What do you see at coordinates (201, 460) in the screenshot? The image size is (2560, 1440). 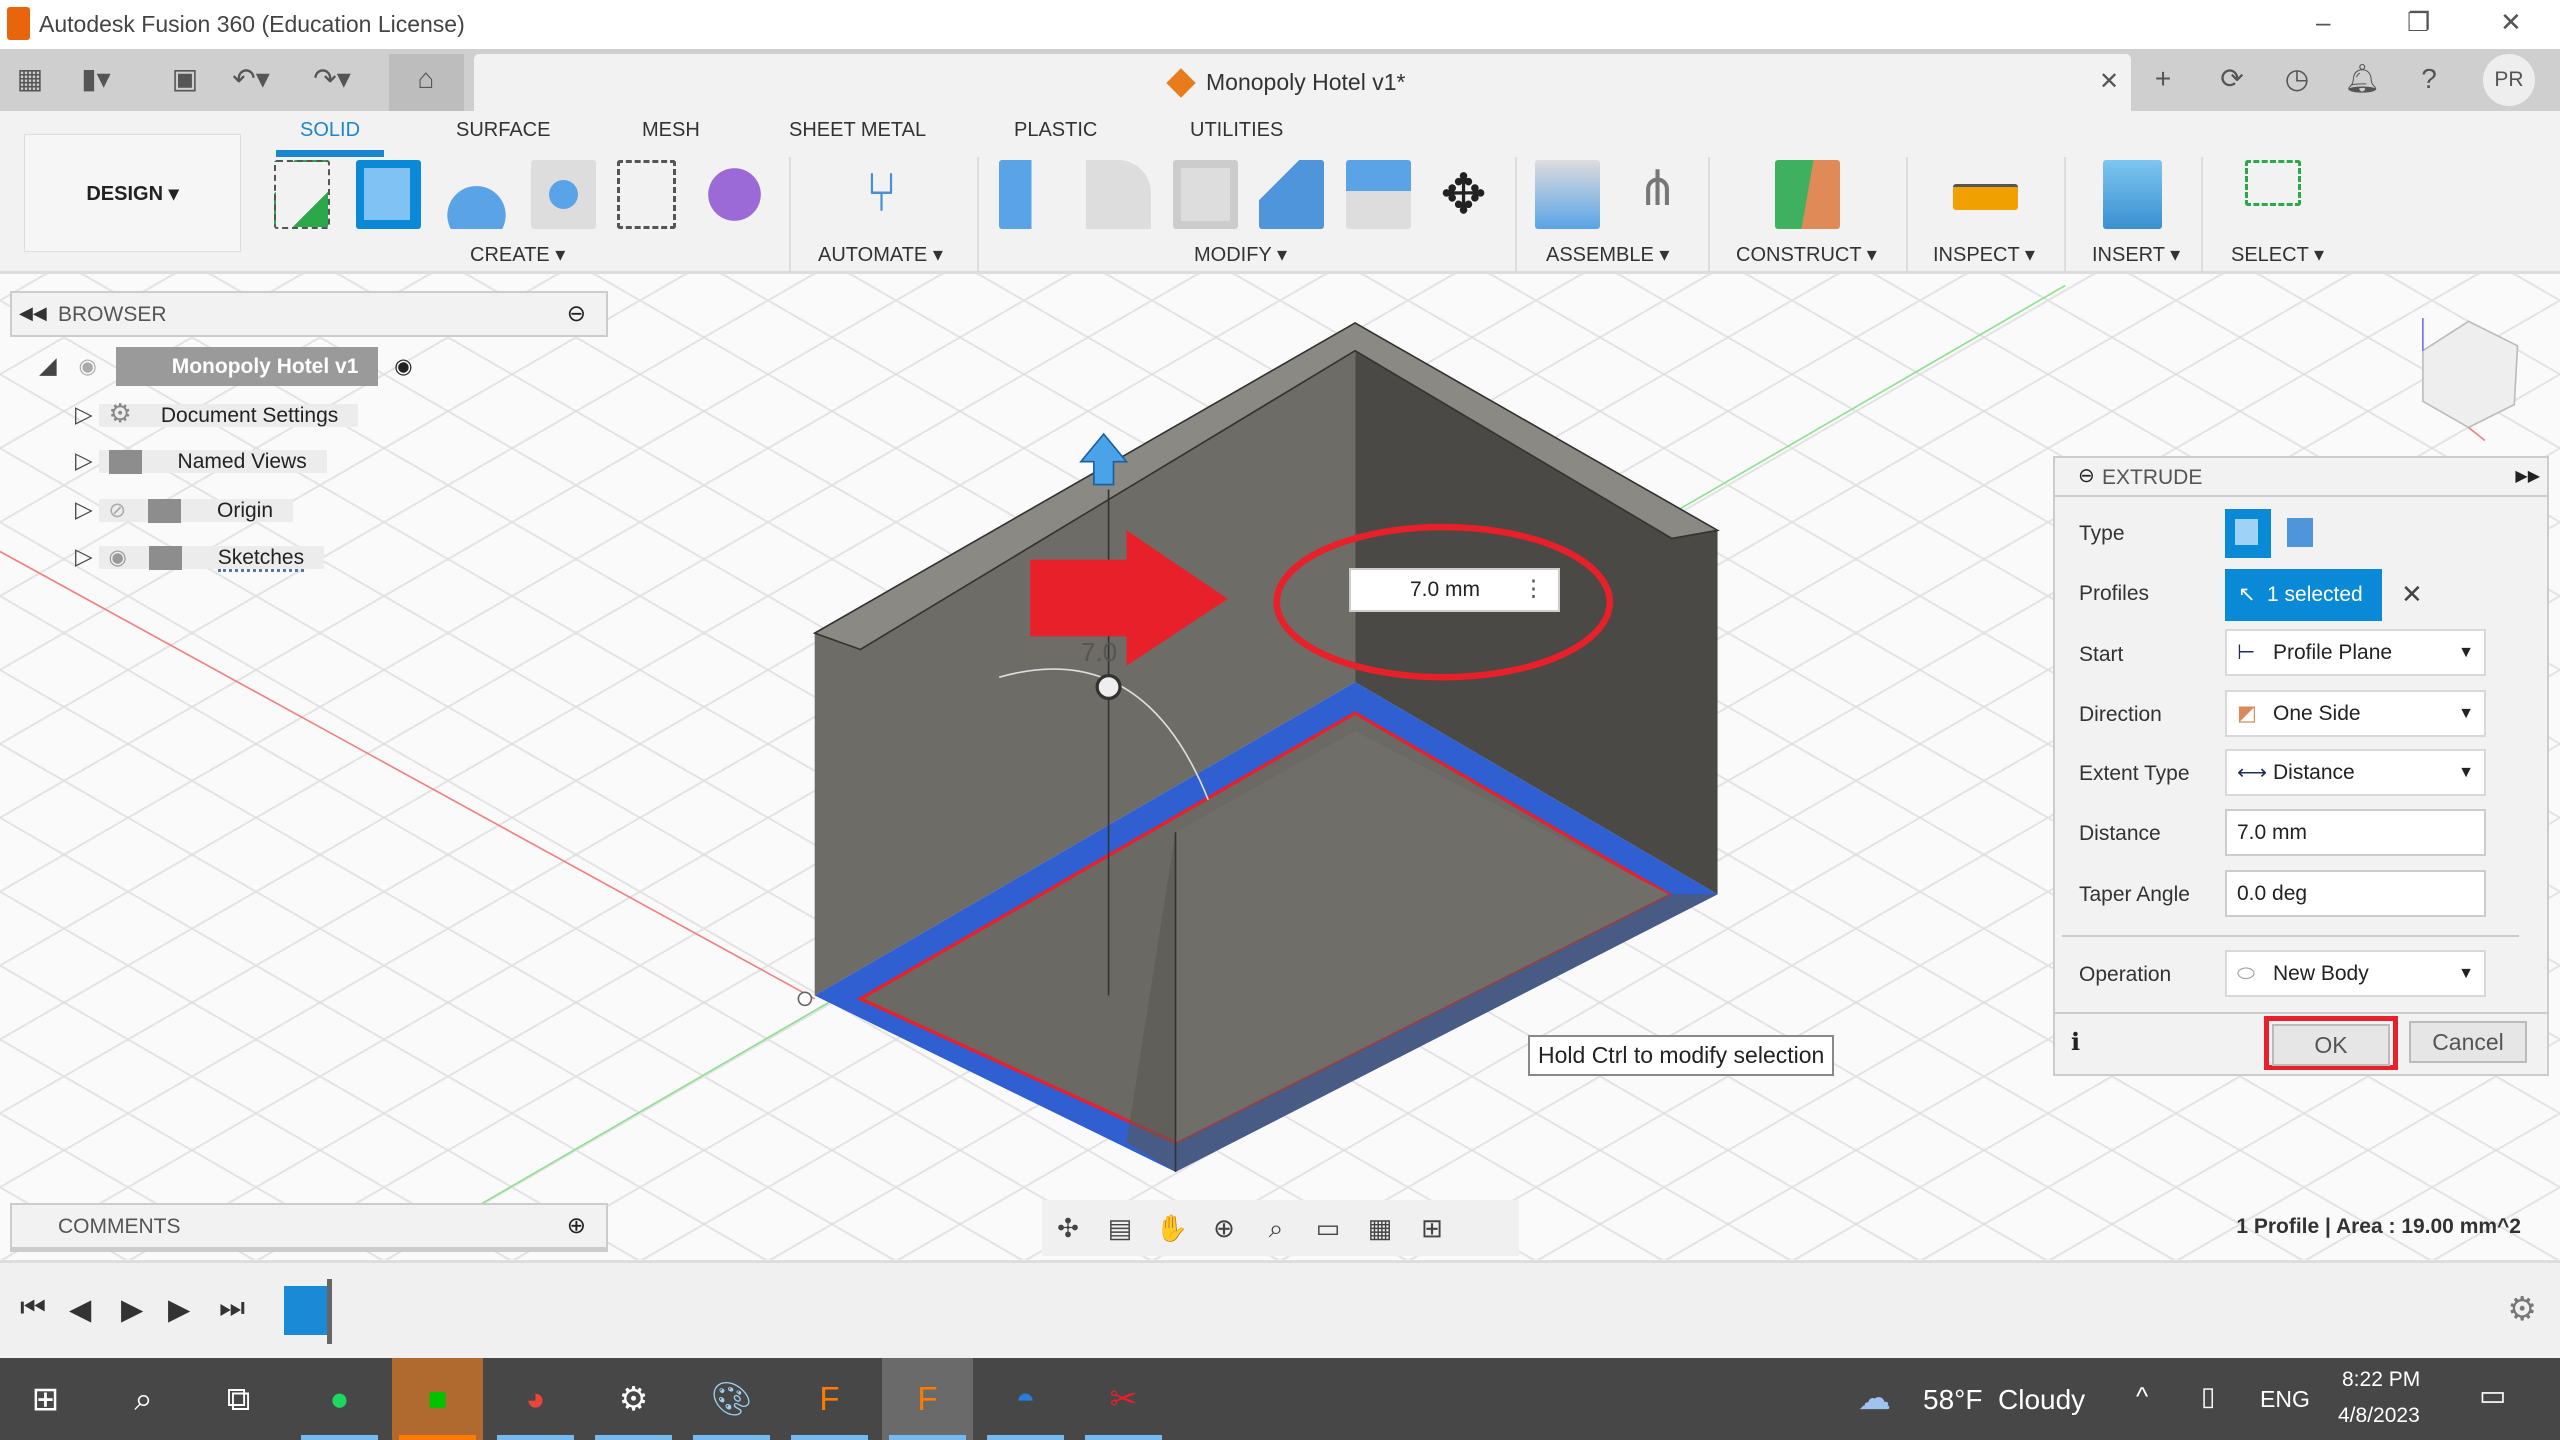 I see `tree-item-named-views: ▷ Named Views` at bounding box center [201, 460].